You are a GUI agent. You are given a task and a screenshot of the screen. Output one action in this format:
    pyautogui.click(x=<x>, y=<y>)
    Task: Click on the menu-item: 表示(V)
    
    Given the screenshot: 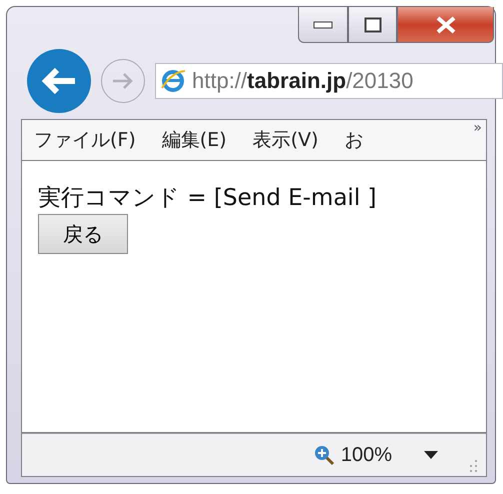 What is the action you would take?
    pyautogui.click(x=285, y=140)
    